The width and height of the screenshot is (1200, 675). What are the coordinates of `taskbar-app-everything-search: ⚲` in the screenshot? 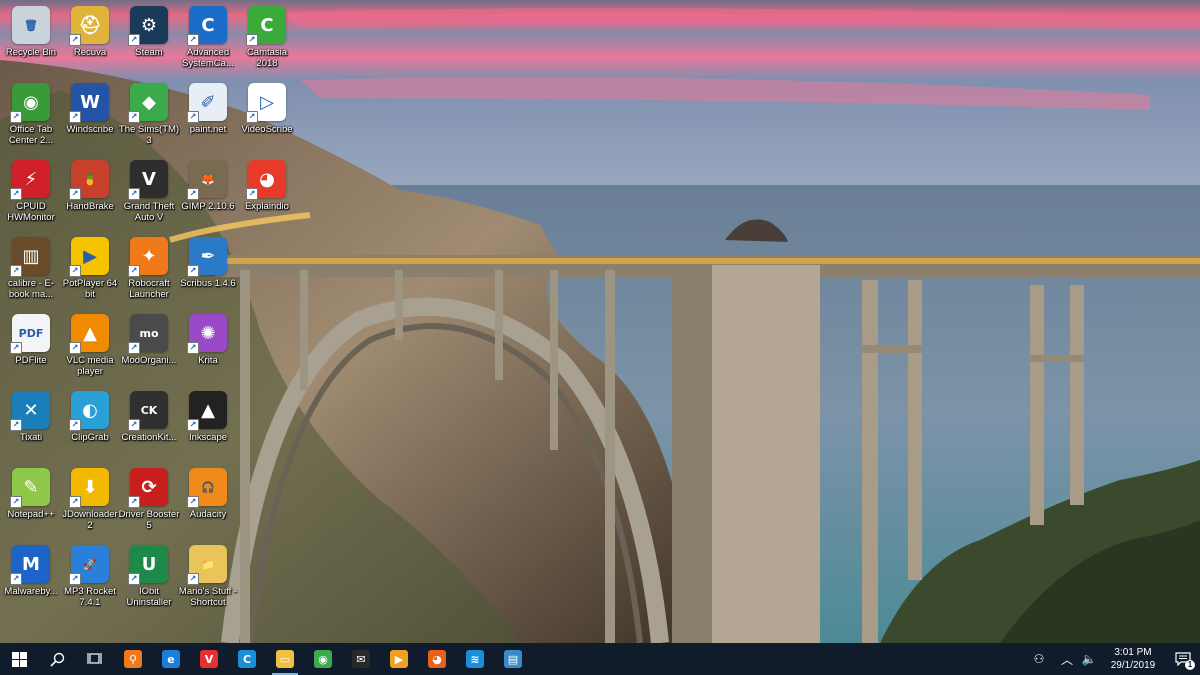 It's located at (133, 659).